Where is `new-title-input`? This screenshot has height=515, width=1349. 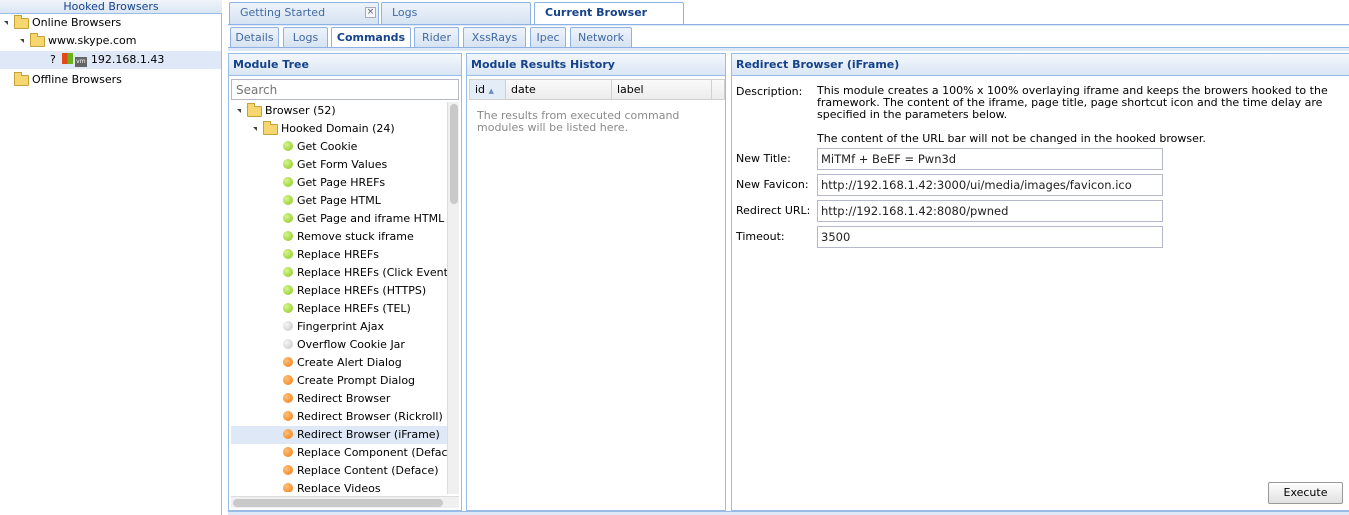 new-title-input is located at coordinates (990, 159).